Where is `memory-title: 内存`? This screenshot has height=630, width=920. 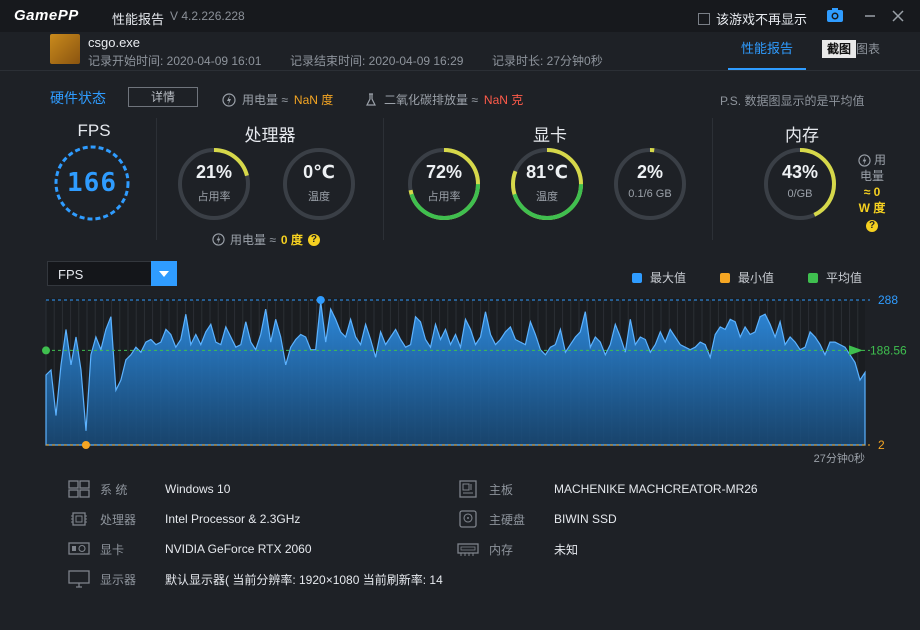
memory-title: 内存 is located at coordinates (802, 135).